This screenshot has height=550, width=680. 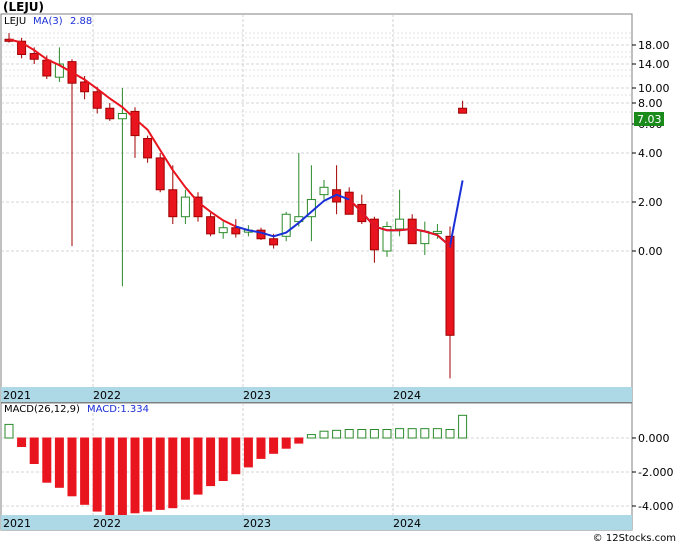 What do you see at coordinates (257, 395) in the screenshot?
I see `price-x-tick-label: 2023` at bounding box center [257, 395].